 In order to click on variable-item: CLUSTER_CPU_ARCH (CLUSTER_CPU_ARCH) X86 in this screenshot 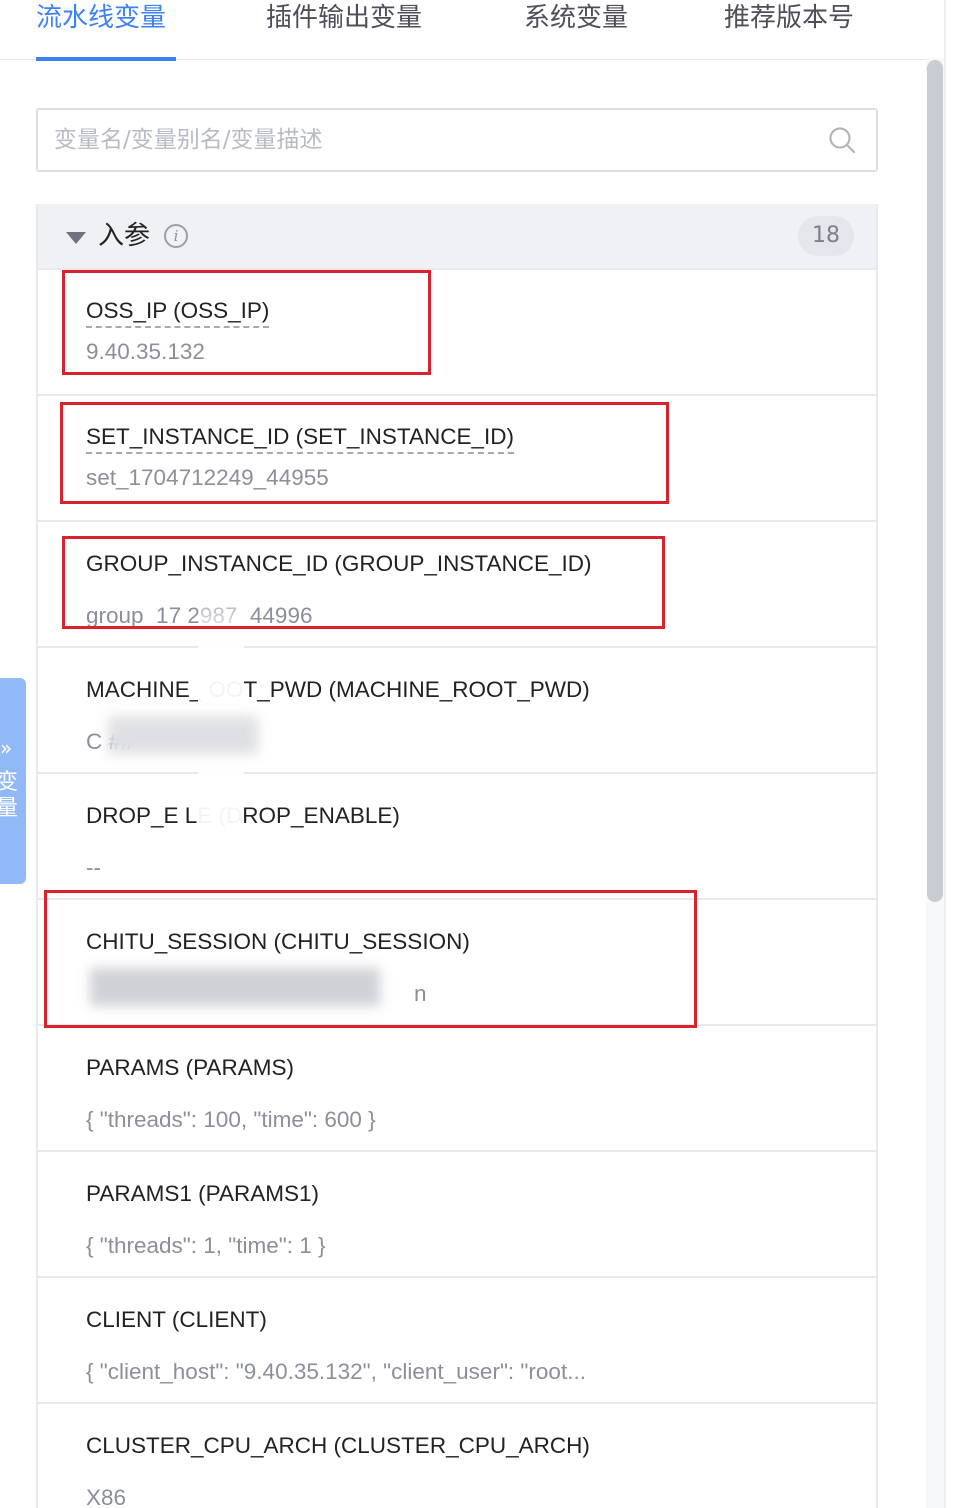, I will do `click(457, 1455)`.